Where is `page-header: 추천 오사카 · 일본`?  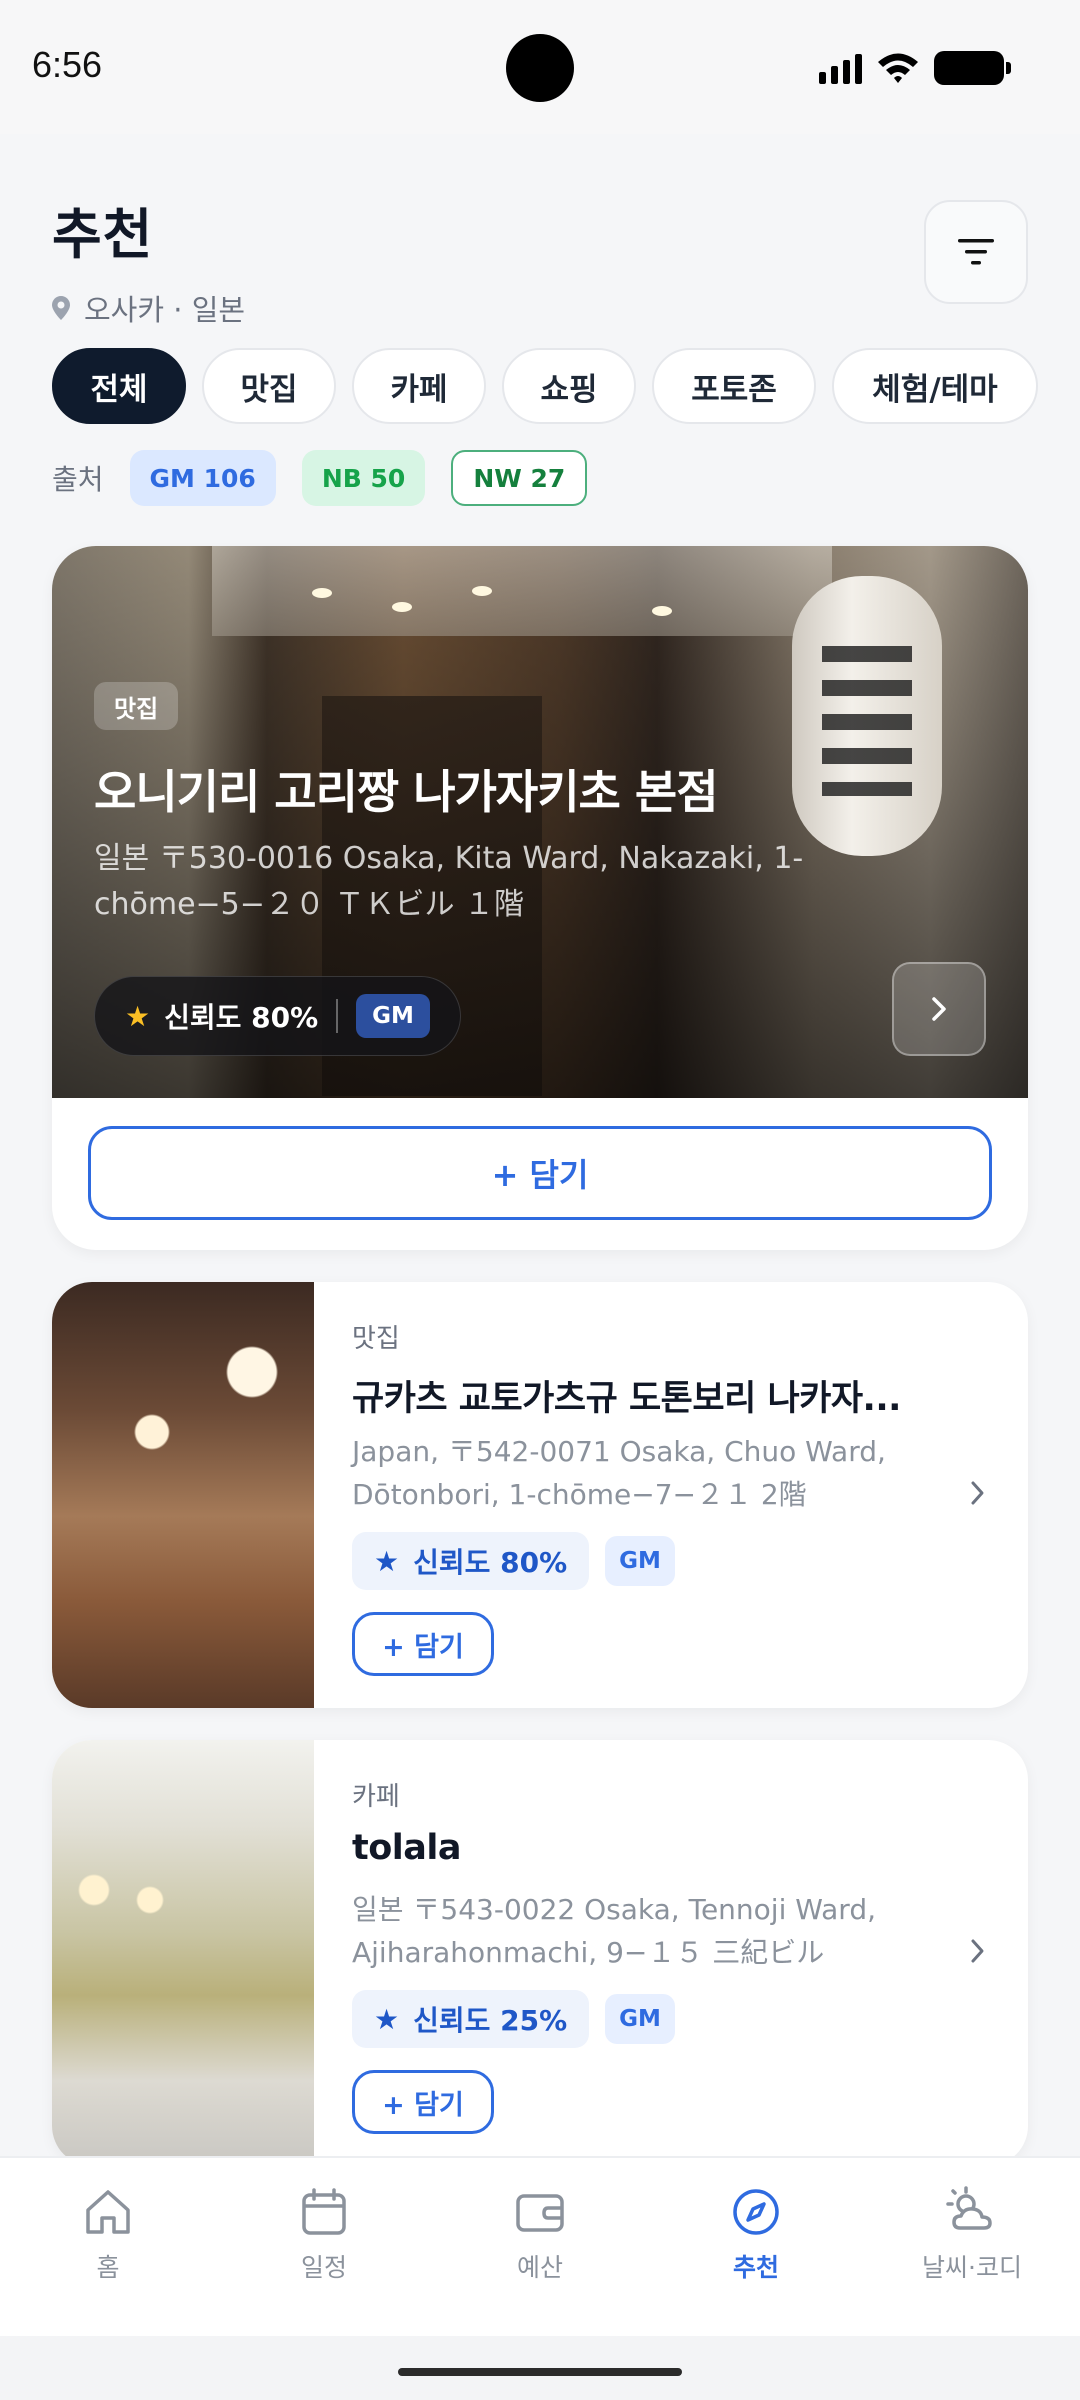 page-header: 추천 오사카 · 일본 is located at coordinates (148, 259).